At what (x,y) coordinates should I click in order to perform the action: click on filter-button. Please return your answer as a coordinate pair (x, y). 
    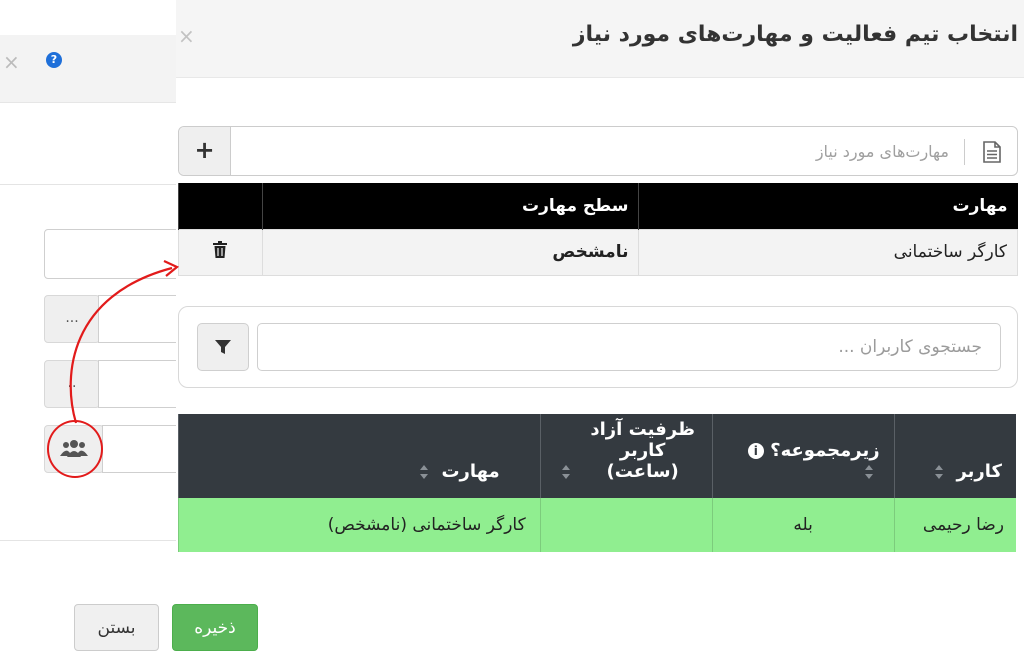
    Looking at the image, I should click on (223, 347).